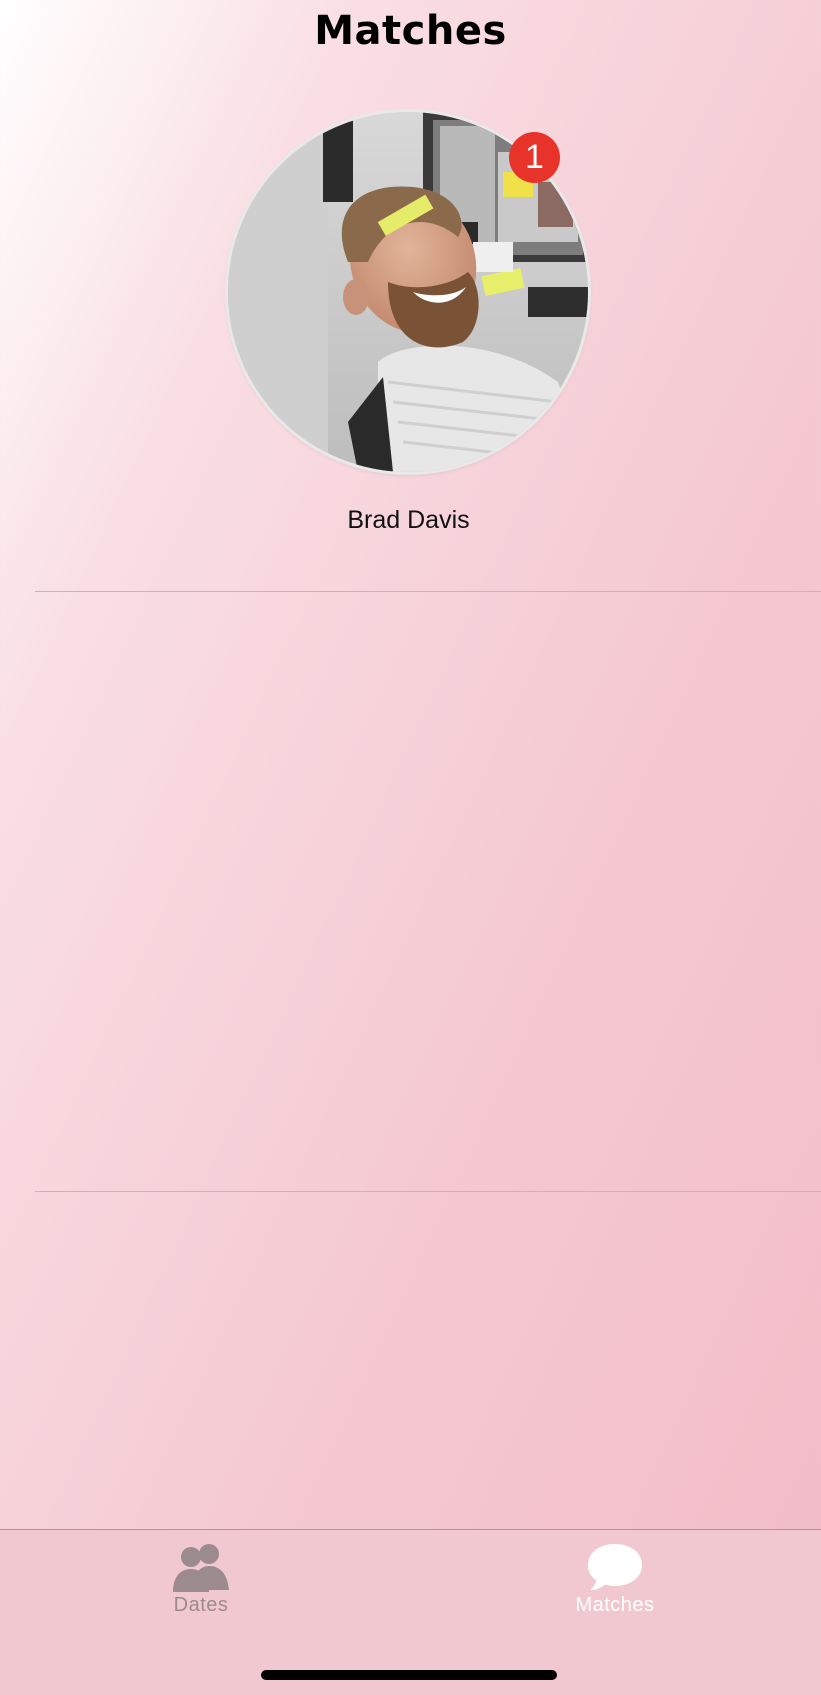  Describe the element at coordinates (615, 1605) in the screenshot. I see `tab-matches-label: Matches` at that location.